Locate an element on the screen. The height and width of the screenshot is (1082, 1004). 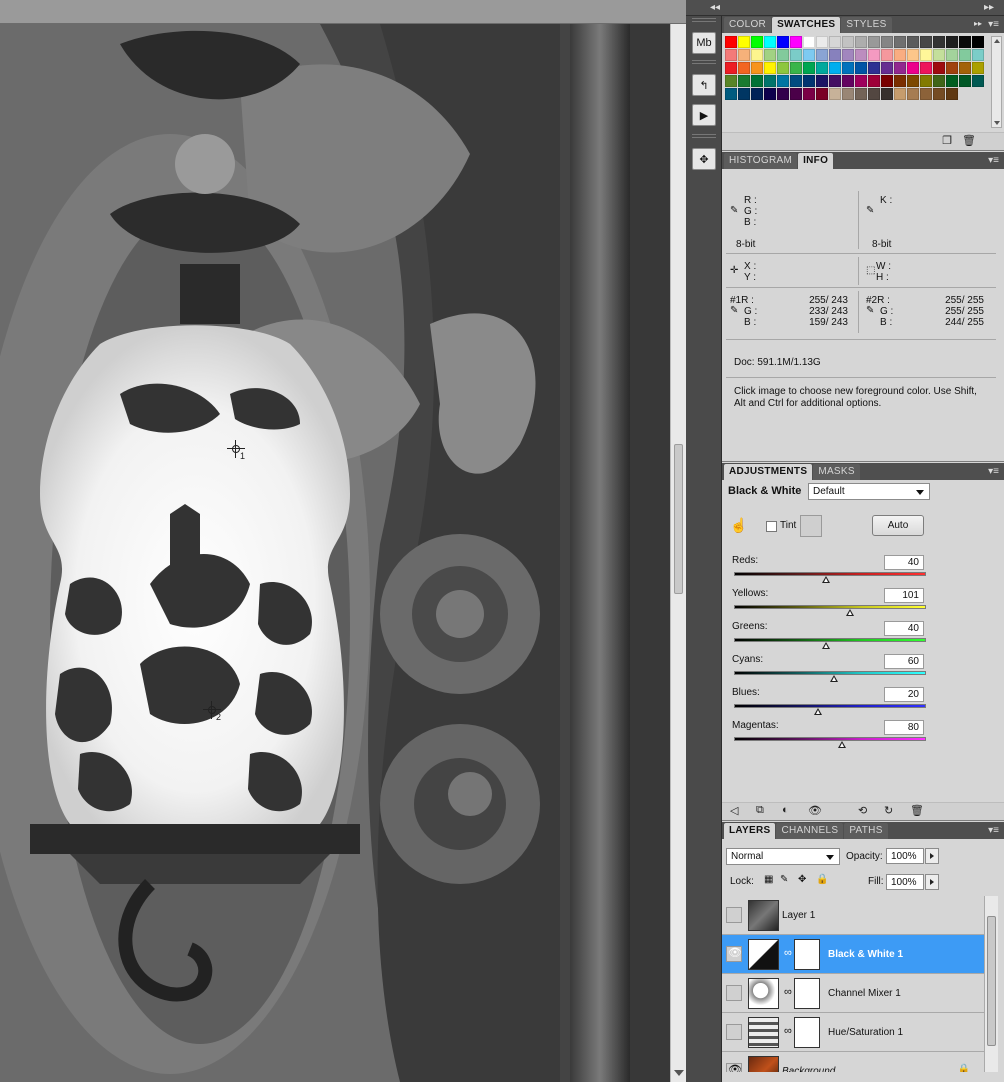
layer-mask-thumbnail is located at coordinates (807, 993).